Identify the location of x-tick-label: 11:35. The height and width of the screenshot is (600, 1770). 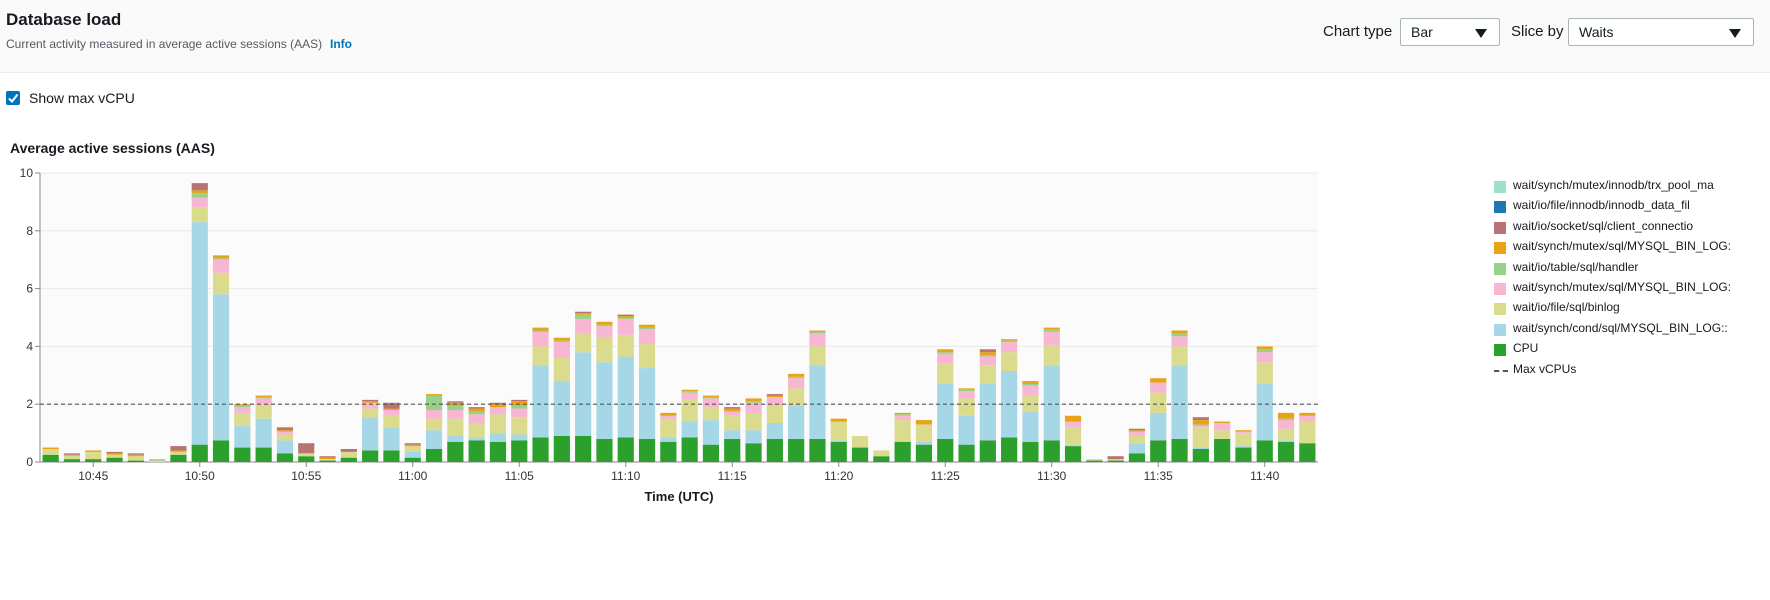
(1158, 476).